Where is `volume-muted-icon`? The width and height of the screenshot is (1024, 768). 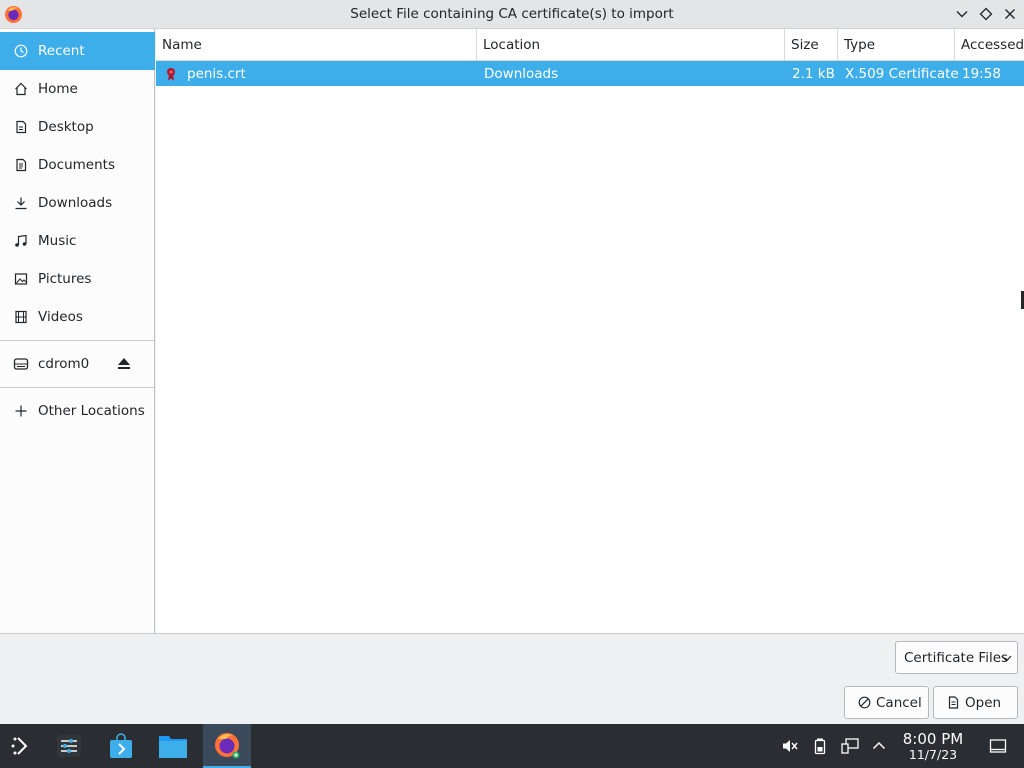
volume-muted-icon is located at coordinates (790, 746).